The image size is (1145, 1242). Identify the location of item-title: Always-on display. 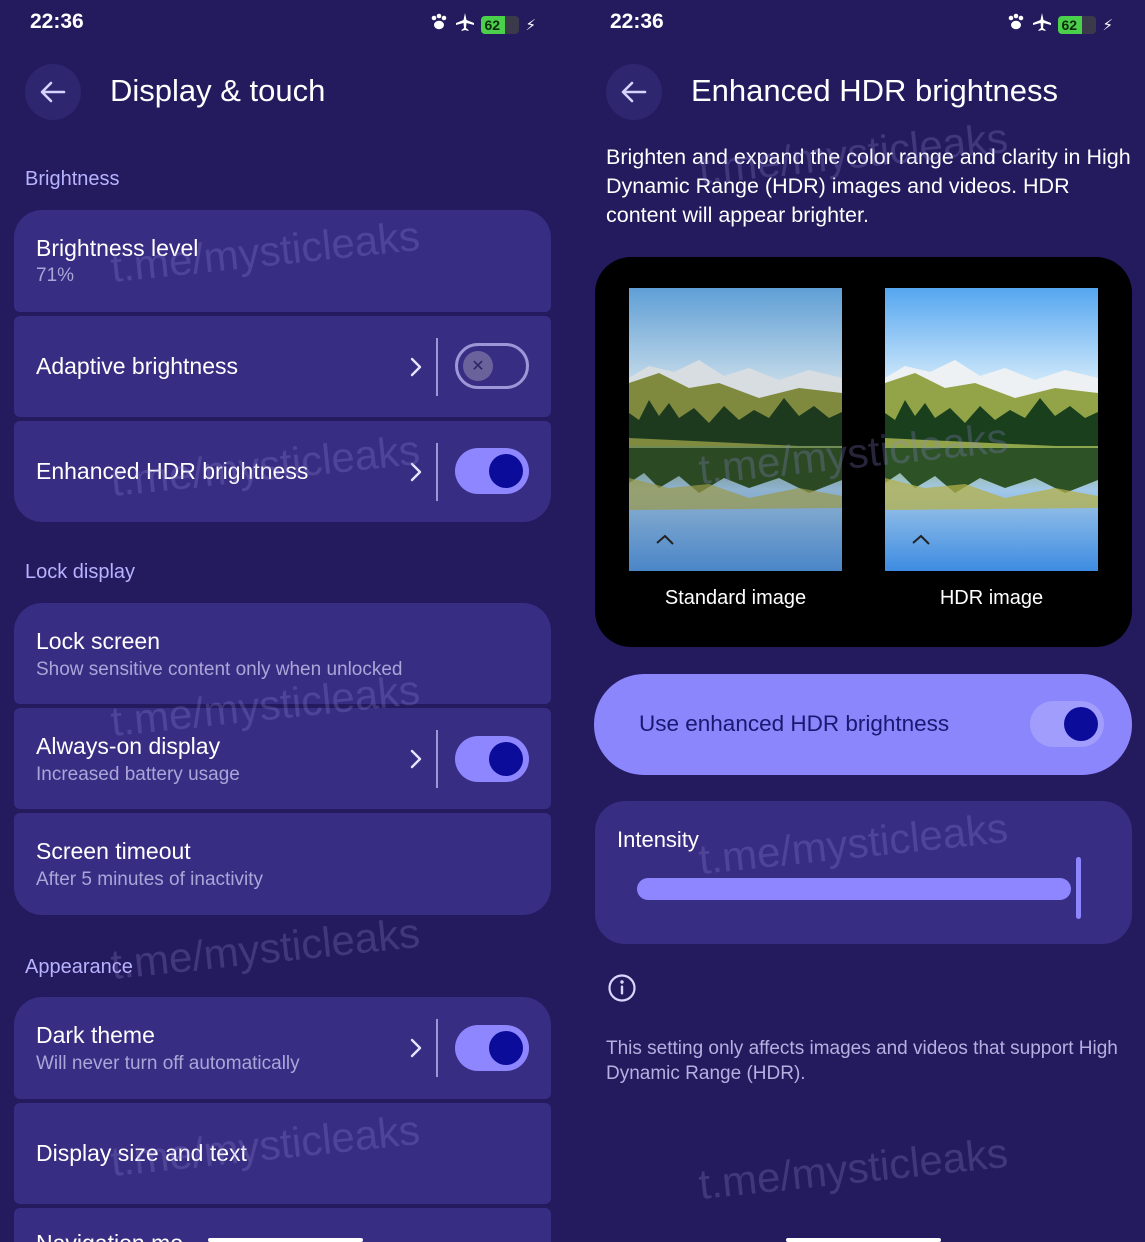
(128, 746).